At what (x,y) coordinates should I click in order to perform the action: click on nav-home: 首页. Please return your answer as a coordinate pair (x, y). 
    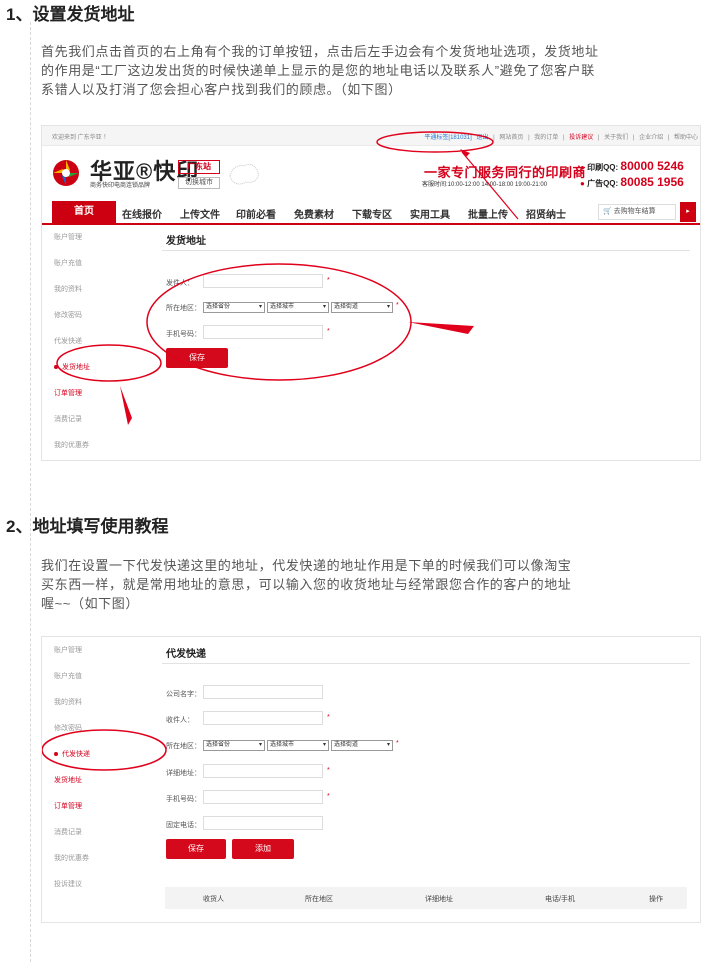
    Looking at the image, I should click on (84, 212).